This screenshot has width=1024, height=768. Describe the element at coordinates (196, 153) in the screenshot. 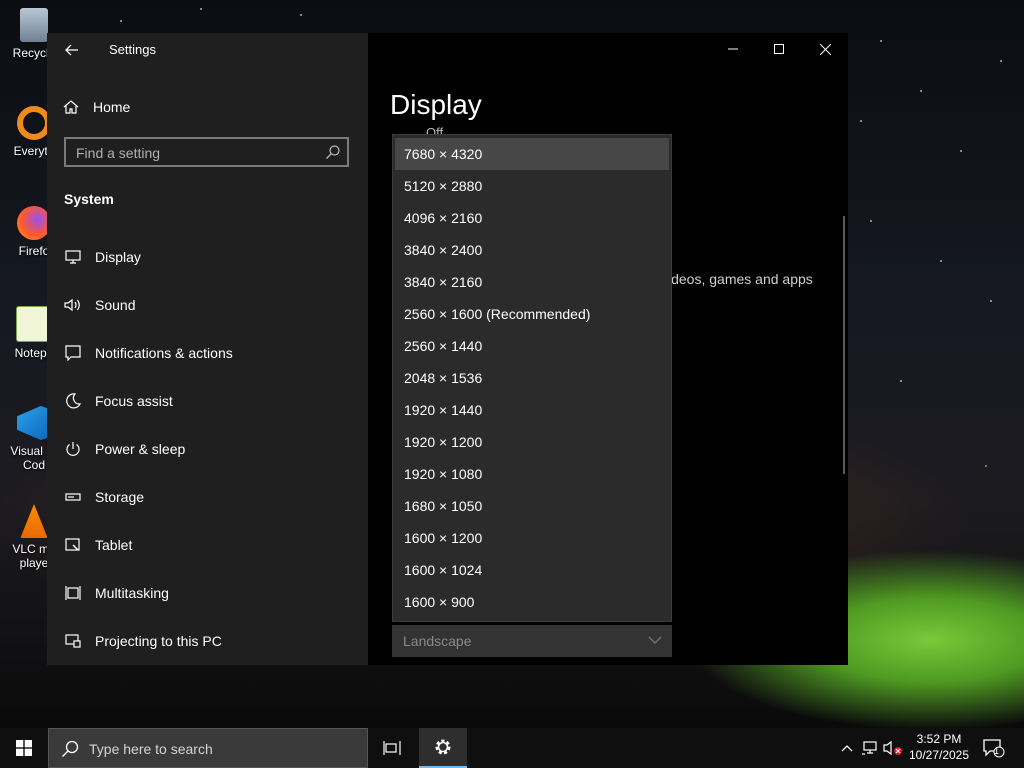

I see `find-setting-input` at that location.